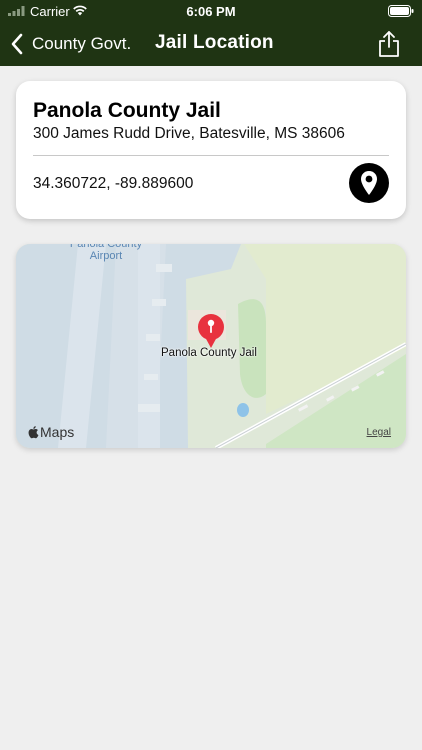 This screenshot has height=750, width=422. Describe the element at coordinates (127, 110) in the screenshot. I see `location-name: Panola County Jail` at that location.